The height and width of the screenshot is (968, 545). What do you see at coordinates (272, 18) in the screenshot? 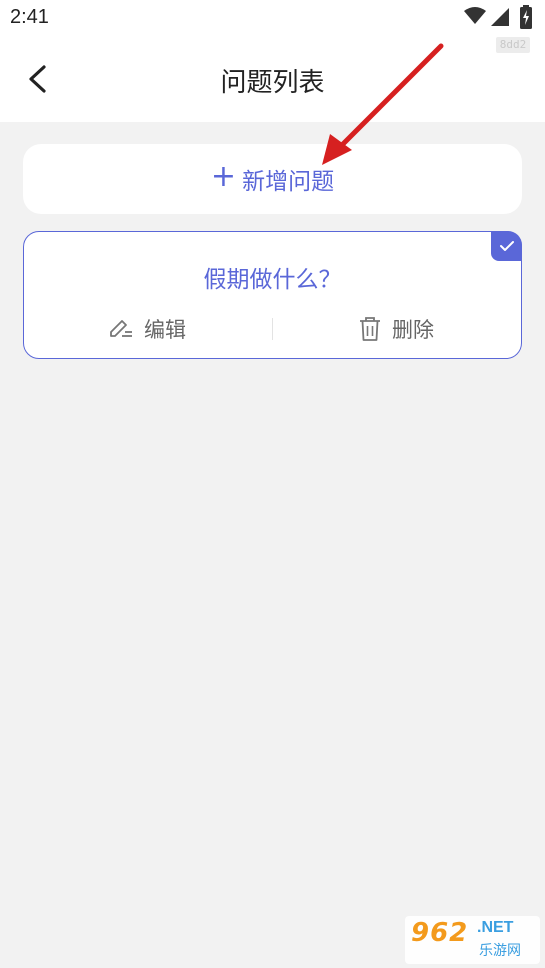
I see `status-bar: 2:41` at bounding box center [272, 18].